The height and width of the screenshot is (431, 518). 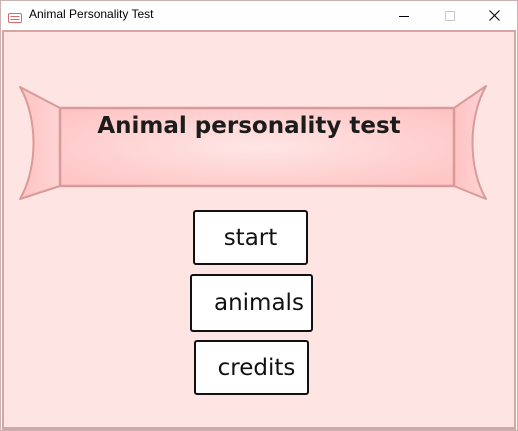 What do you see at coordinates (40, 143) in the screenshot?
I see `banner-left-tail` at bounding box center [40, 143].